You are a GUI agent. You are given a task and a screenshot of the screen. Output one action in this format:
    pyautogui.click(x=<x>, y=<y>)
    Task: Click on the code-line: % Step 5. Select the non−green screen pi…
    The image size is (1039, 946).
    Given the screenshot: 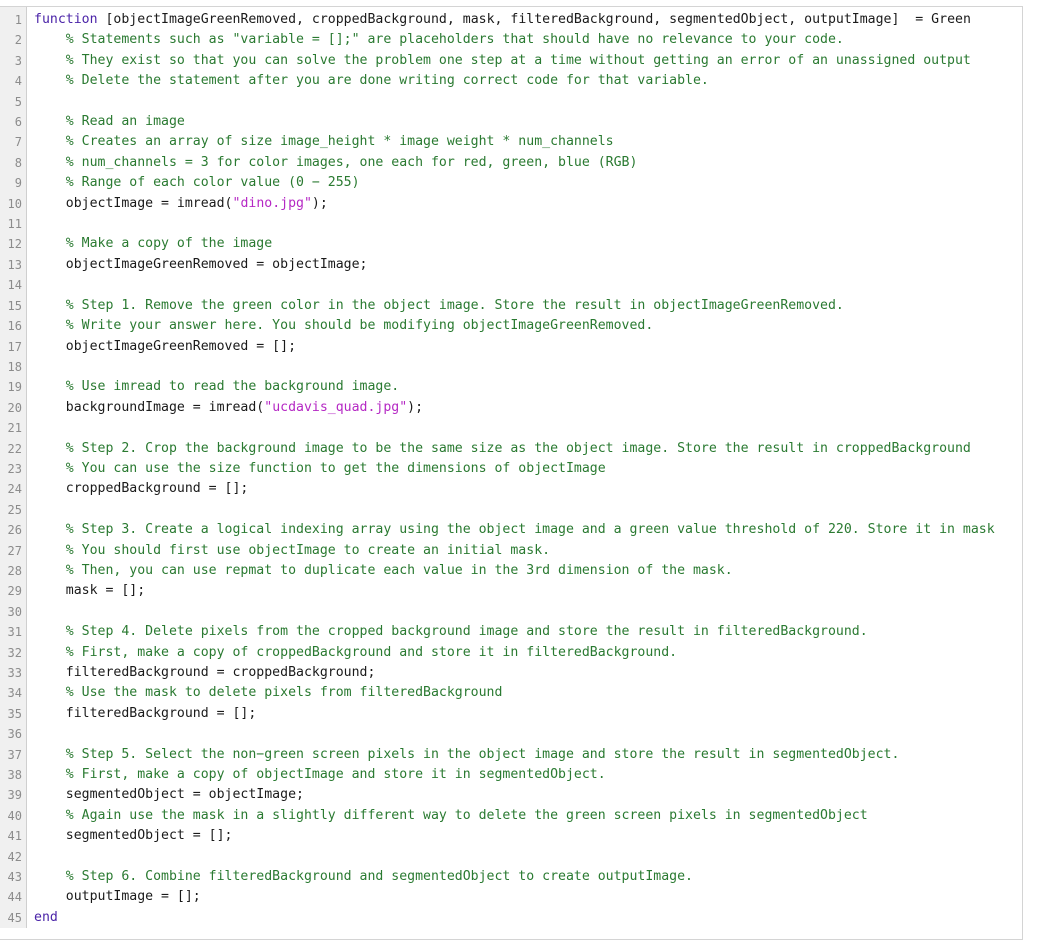 What is the action you would take?
    pyautogui.click(x=536, y=755)
    